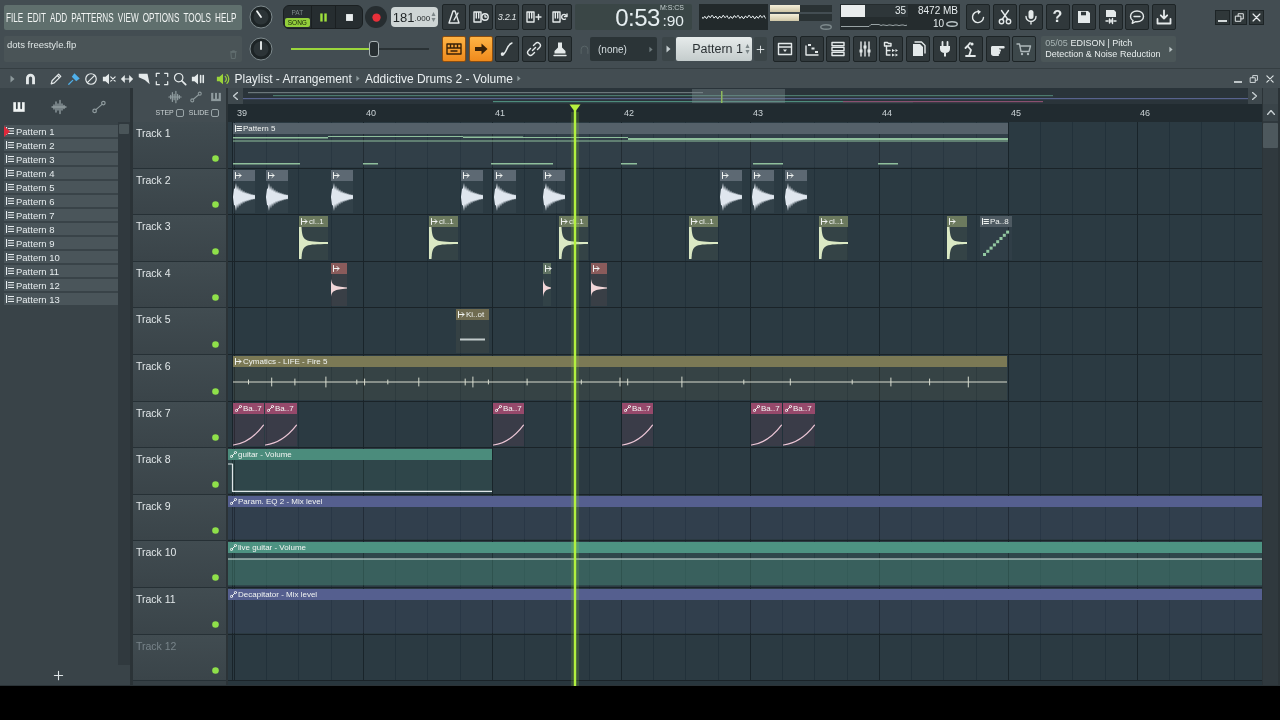 The width and height of the screenshot is (1280, 720). Describe the element at coordinates (261, 49) in the screenshot. I see `pitch-knob` at that location.